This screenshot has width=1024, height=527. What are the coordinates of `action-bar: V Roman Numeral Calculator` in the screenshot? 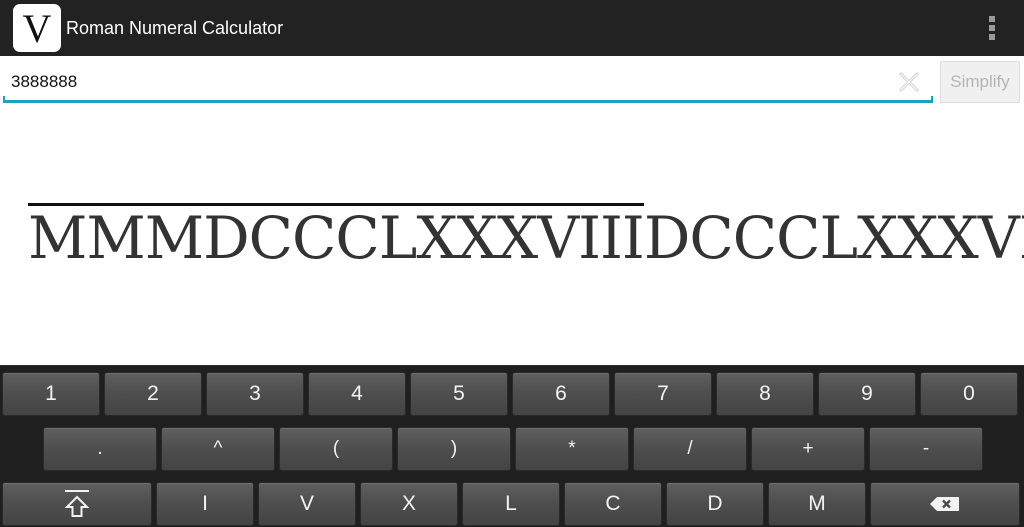 It's located at (512, 28).